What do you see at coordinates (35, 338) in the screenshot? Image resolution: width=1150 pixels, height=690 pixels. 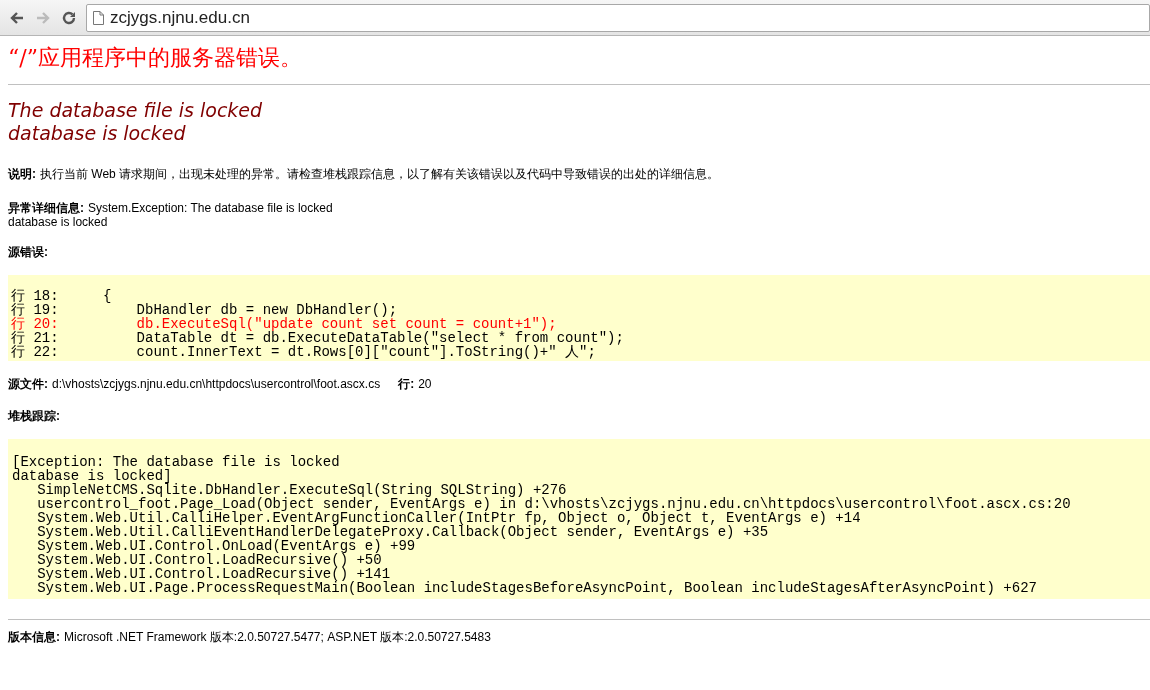 I see `line-number: 行 21:` at bounding box center [35, 338].